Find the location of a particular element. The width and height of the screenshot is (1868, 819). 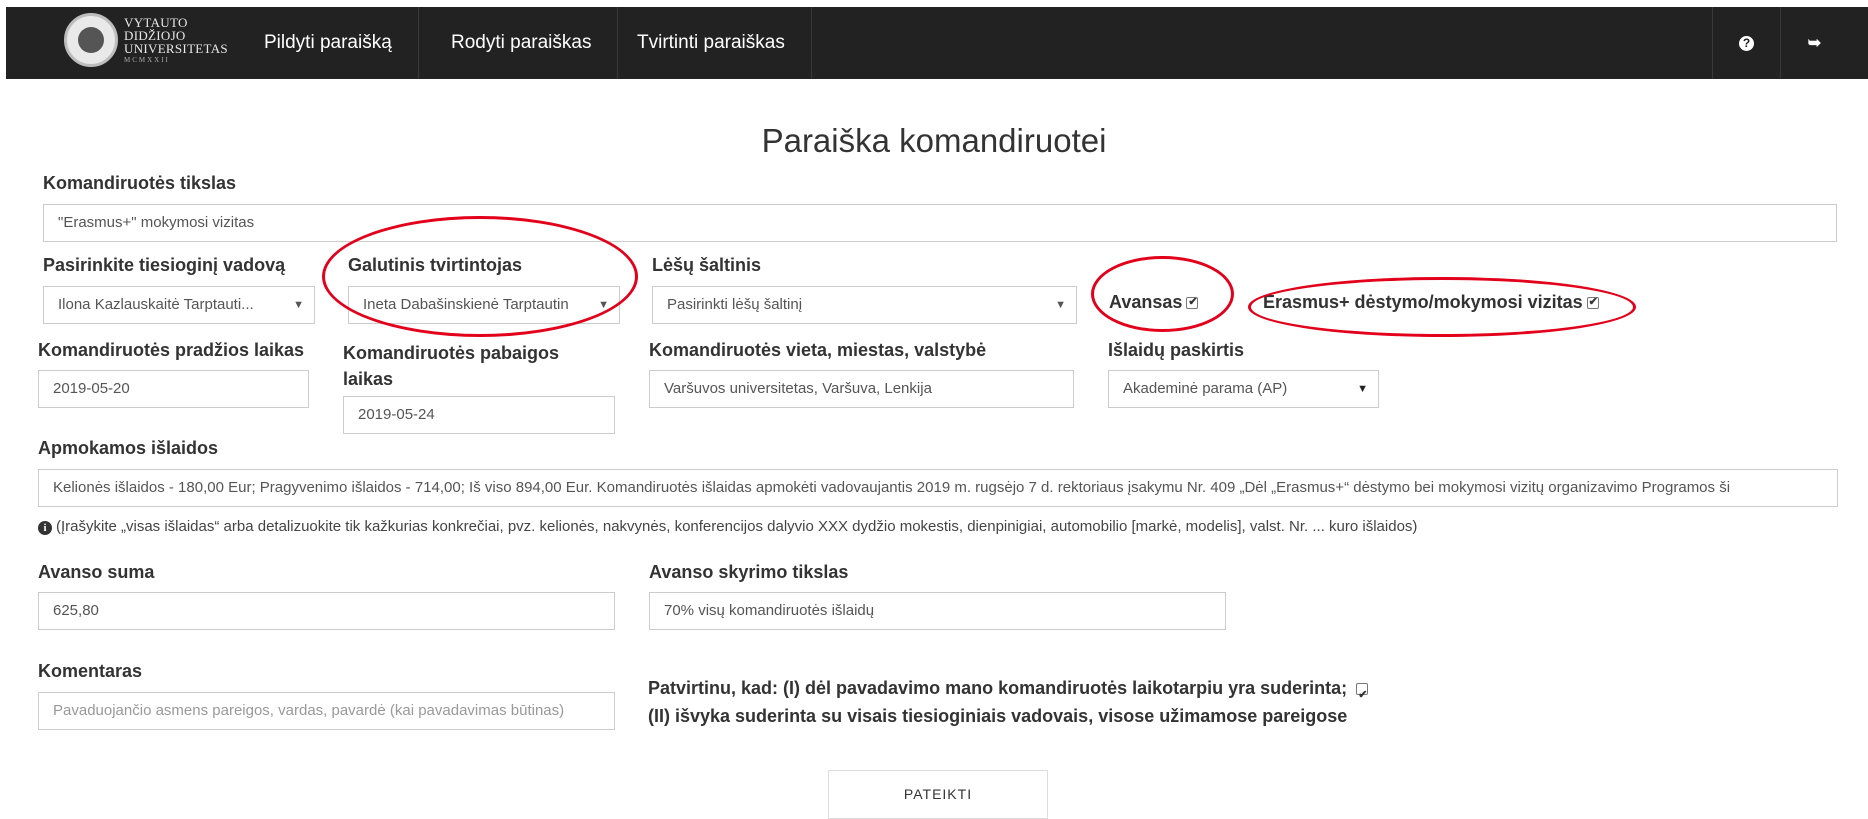

start-date-input: 2019-05-20 is located at coordinates (173, 389).